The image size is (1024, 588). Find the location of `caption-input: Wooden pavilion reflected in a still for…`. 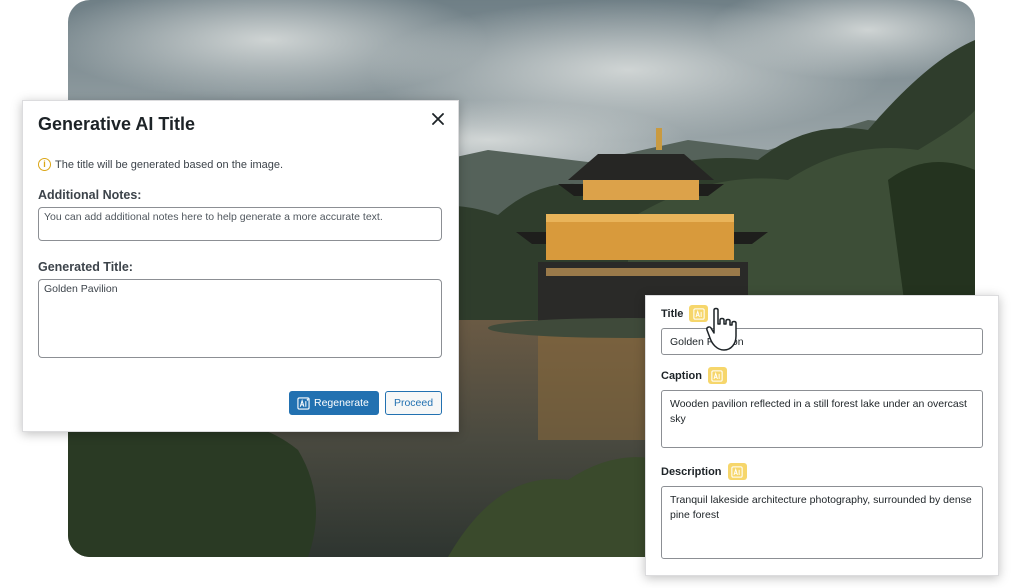

caption-input: Wooden pavilion reflected in a still for… is located at coordinates (822, 419).